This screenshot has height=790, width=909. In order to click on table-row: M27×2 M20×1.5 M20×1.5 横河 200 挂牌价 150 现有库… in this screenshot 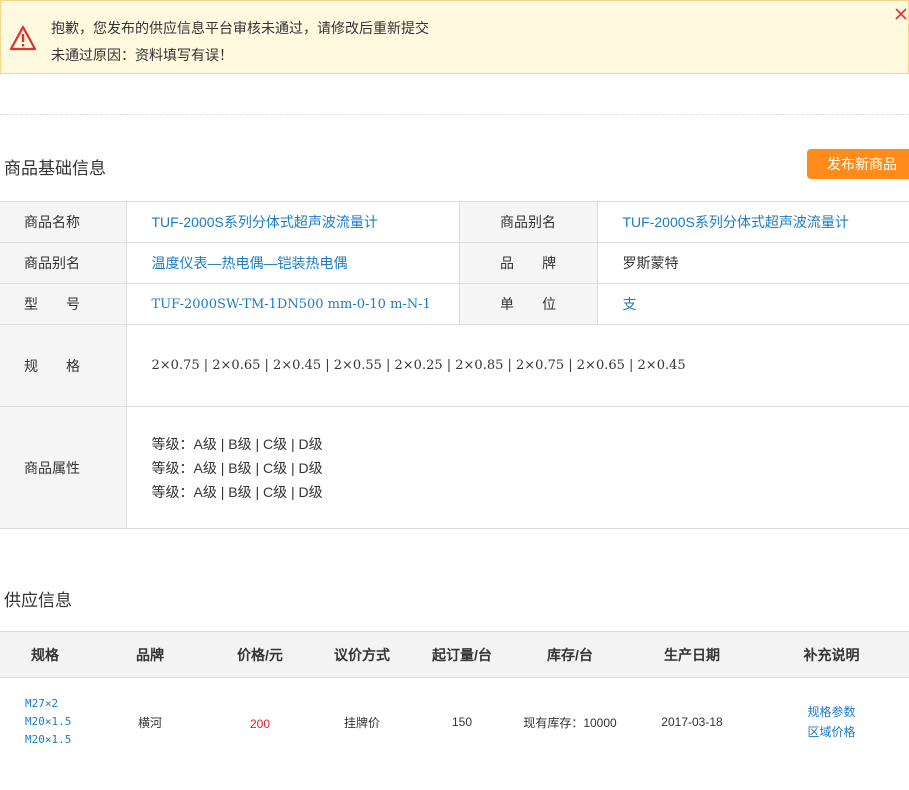, I will do `click(454, 734)`.